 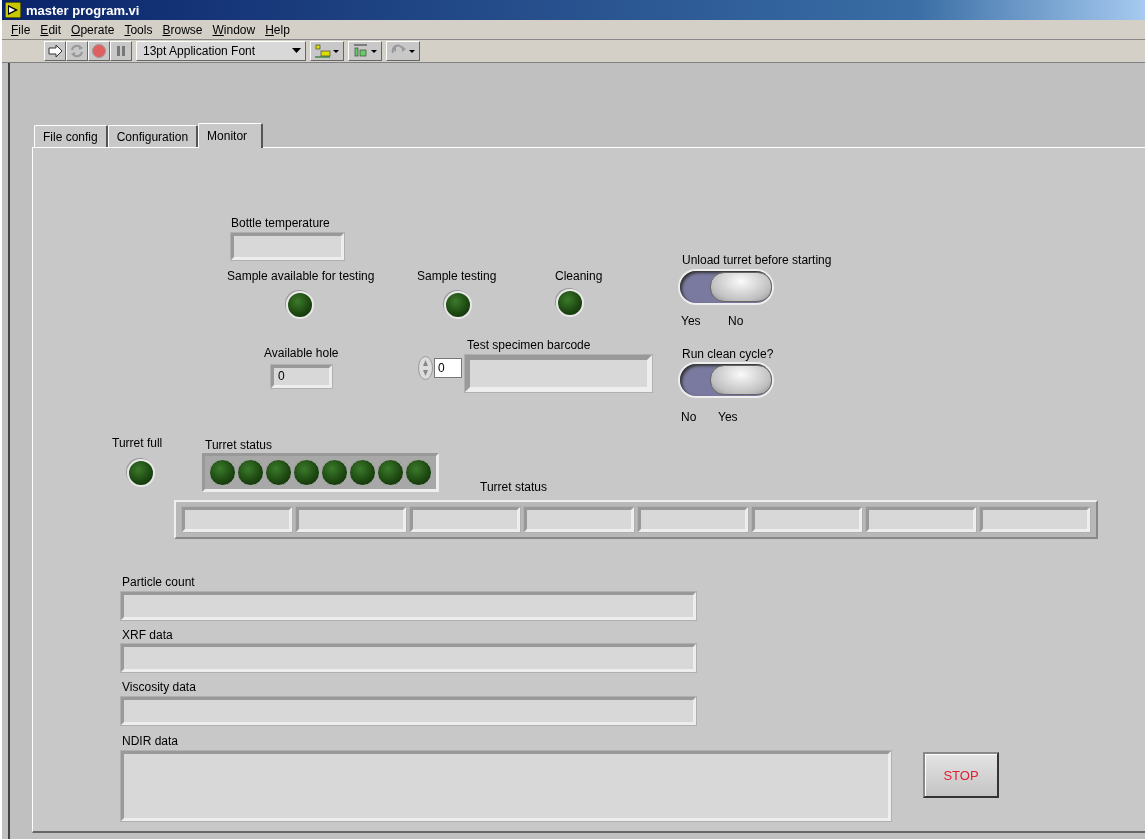 I want to click on pause-icon, so click(x=121, y=51).